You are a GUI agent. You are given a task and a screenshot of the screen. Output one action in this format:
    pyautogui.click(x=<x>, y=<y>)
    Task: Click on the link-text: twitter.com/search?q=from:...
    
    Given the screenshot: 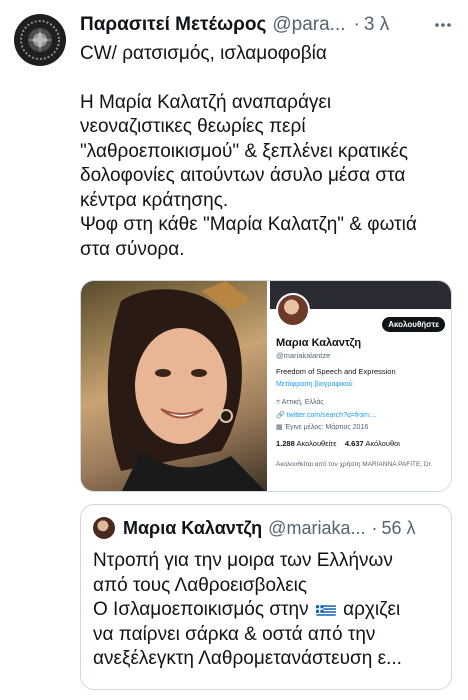 What is the action you would take?
    pyautogui.click(x=331, y=415)
    